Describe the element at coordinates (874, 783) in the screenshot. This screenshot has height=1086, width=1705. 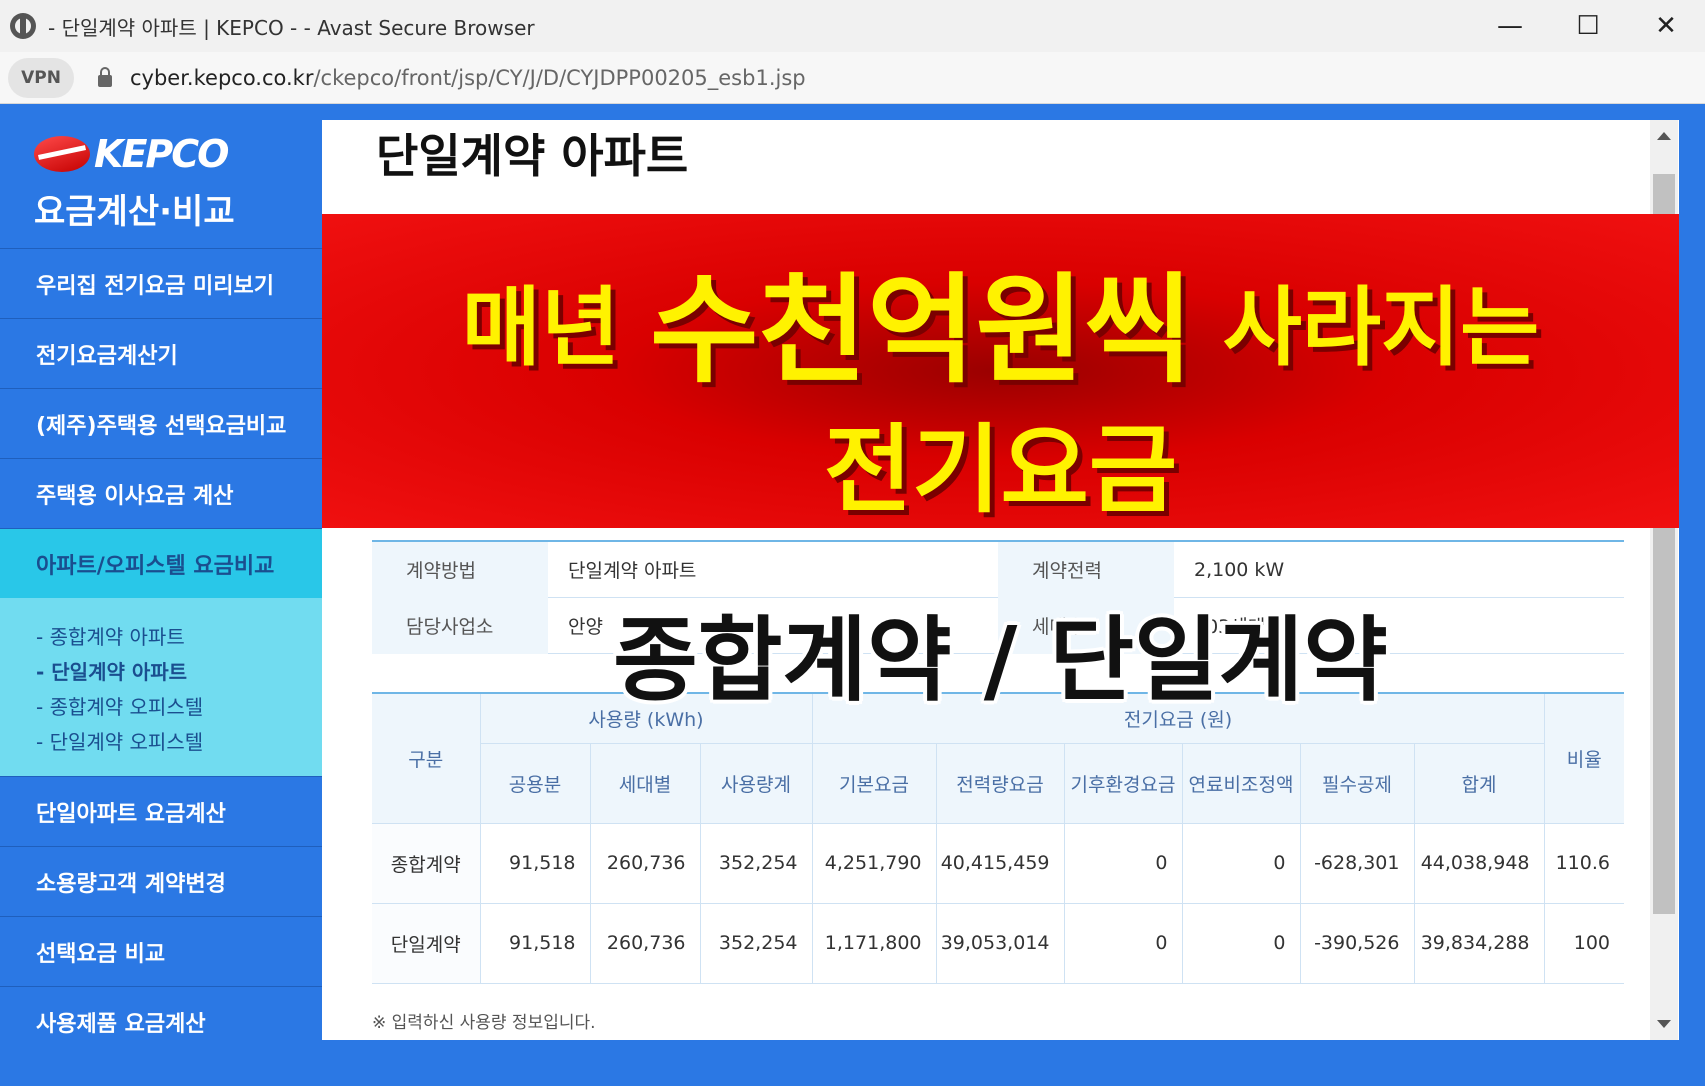
I see `header-base-fee: 기본요금` at that location.